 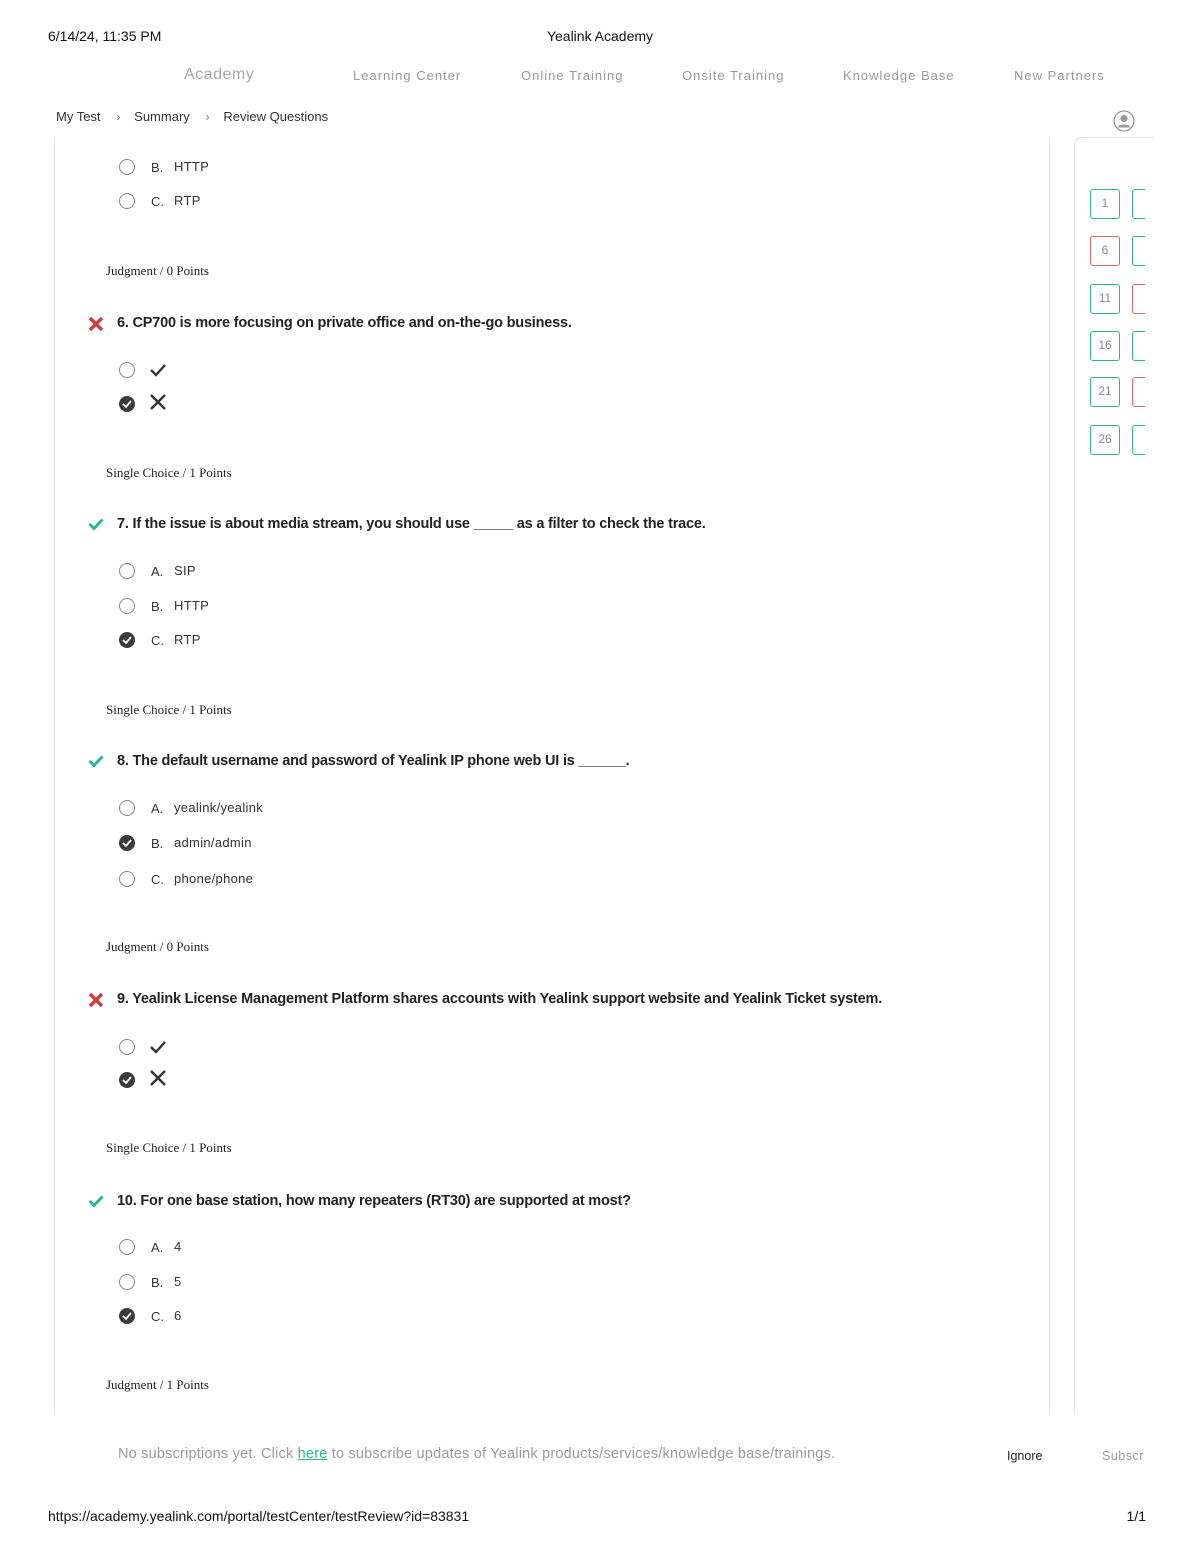 I want to click on breadcrumb-summary: Summary, so click(x=162, y=116).